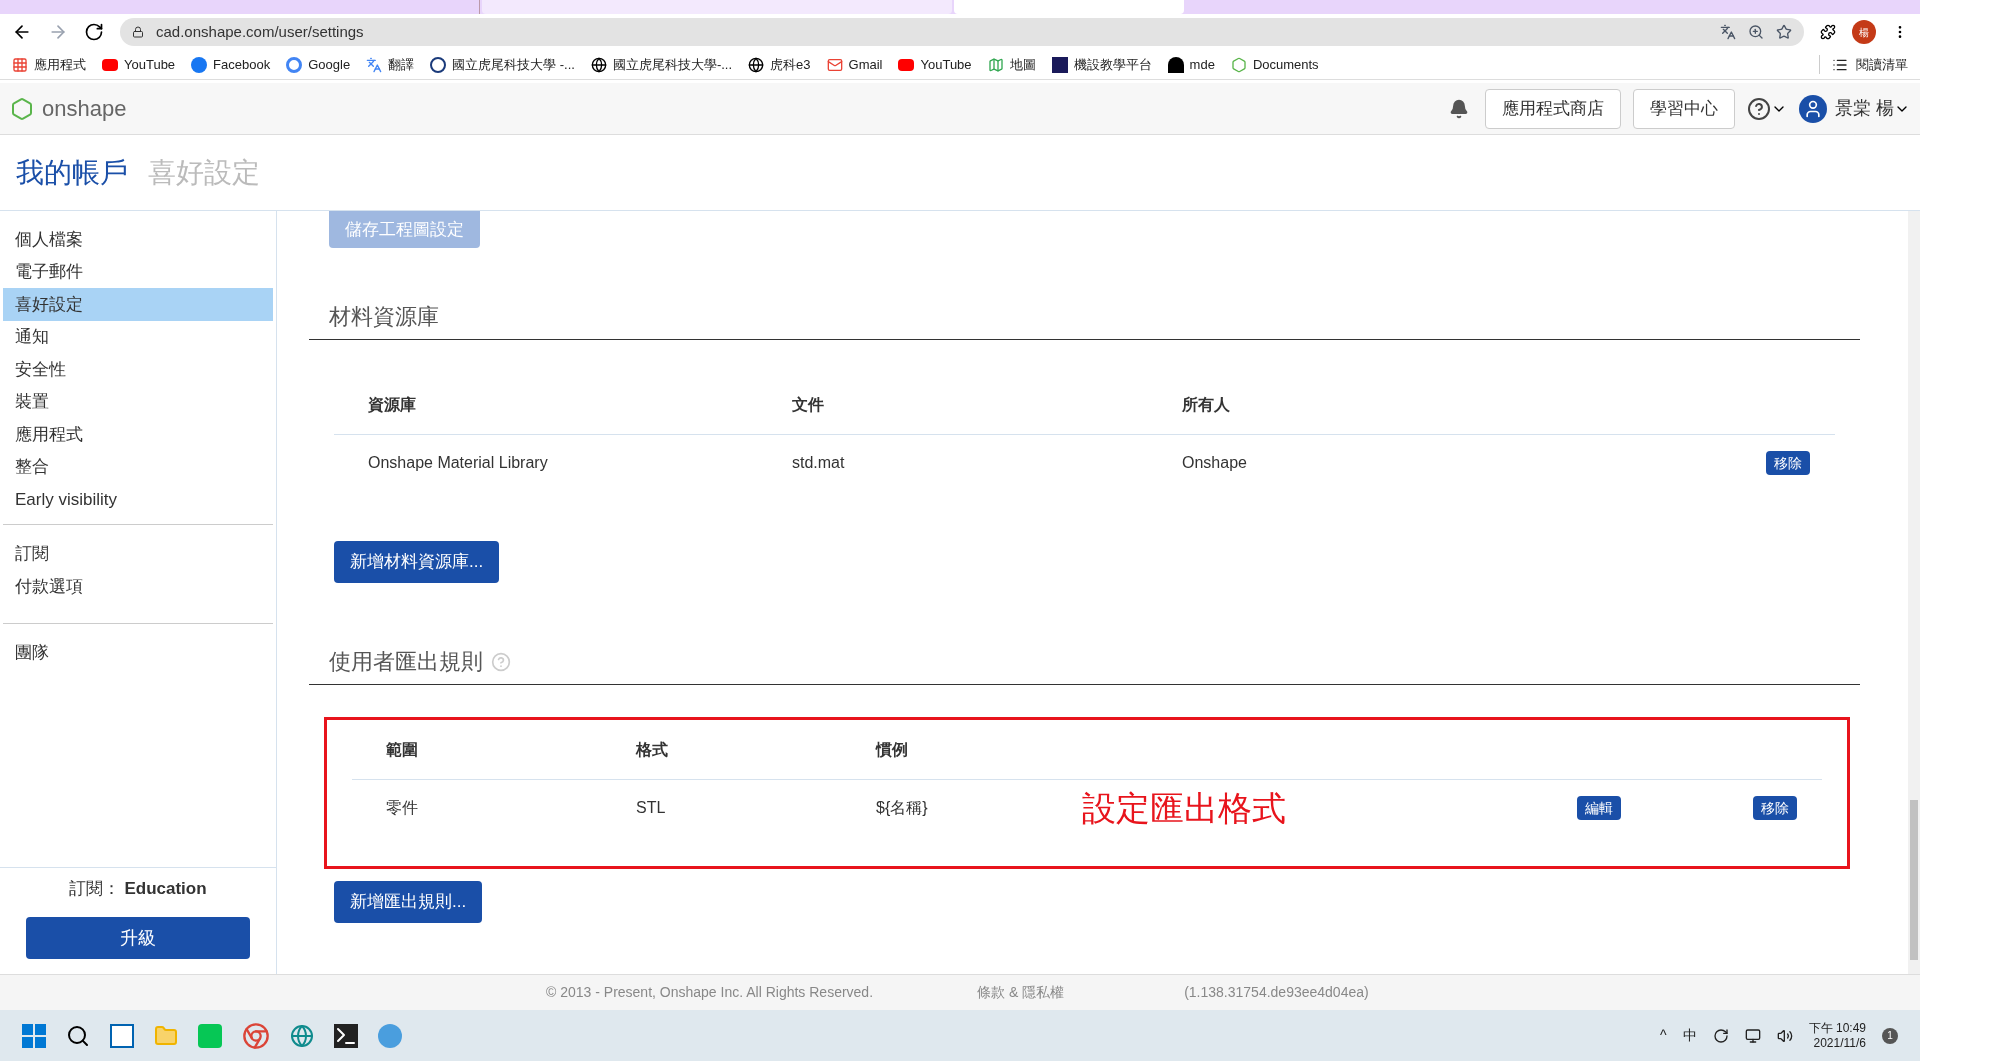  I want to click on column-header: 文件, so click(808, 404).